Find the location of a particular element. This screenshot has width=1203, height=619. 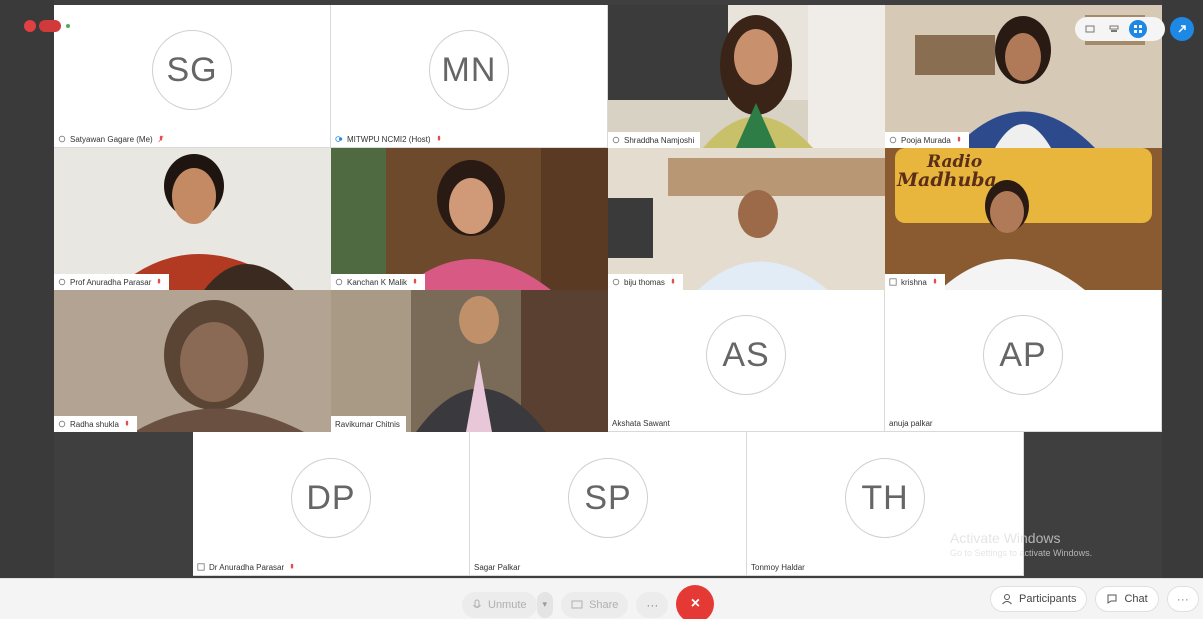

chat-button: Chat is located at coordinates (1127, 599).